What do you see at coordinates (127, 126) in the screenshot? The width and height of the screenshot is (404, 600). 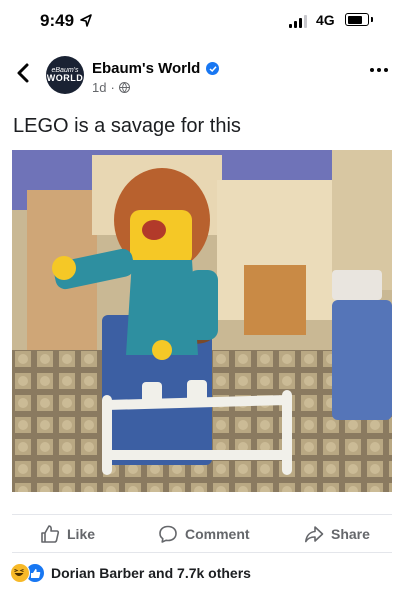 I see `post-caption: LEGO is a savage for this` at bounding box center [127, 126].